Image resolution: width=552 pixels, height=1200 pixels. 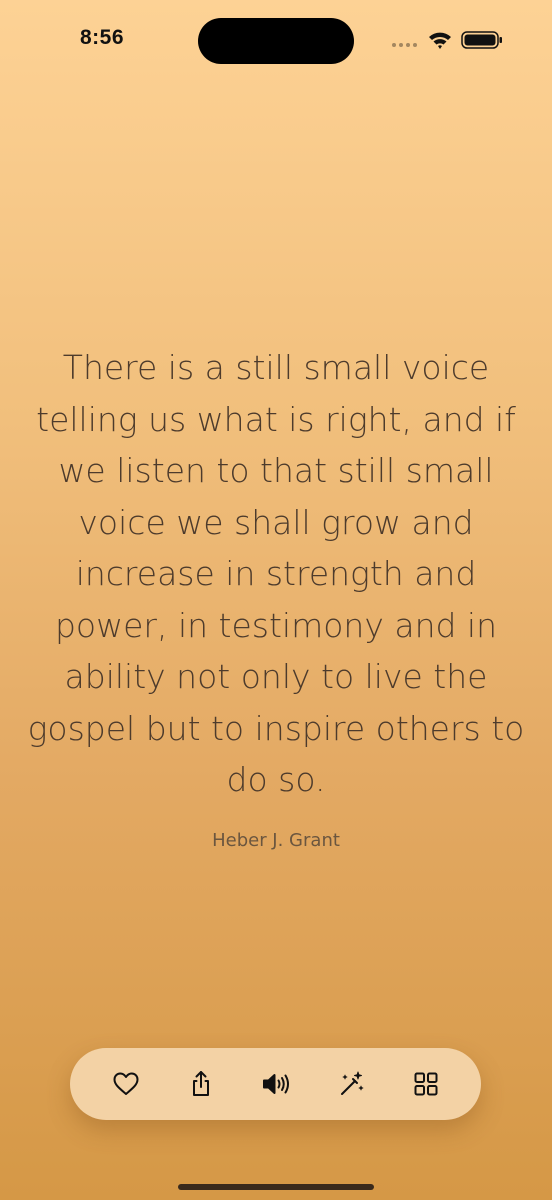 I want to click on cellular-signal-icon, so click(x=404, y=45).